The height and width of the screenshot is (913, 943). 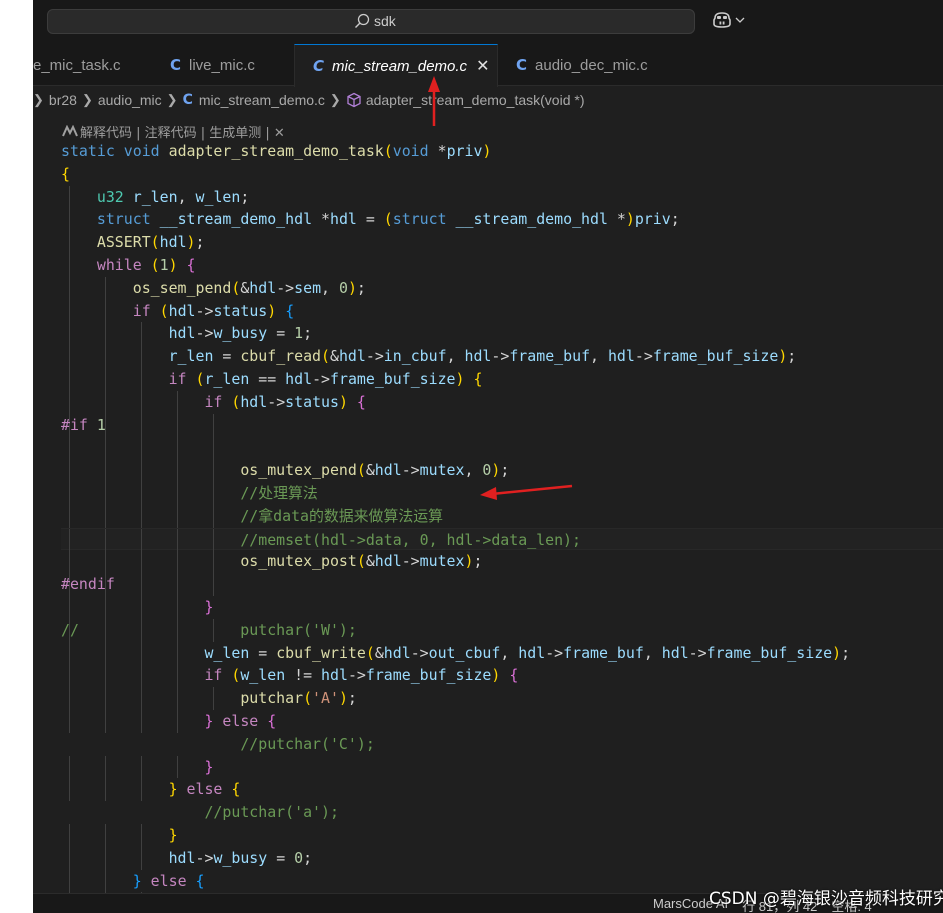 I want to click on code-text: if (w_len != hdl->frame_buf_size) {, so click(x=361, y=675).